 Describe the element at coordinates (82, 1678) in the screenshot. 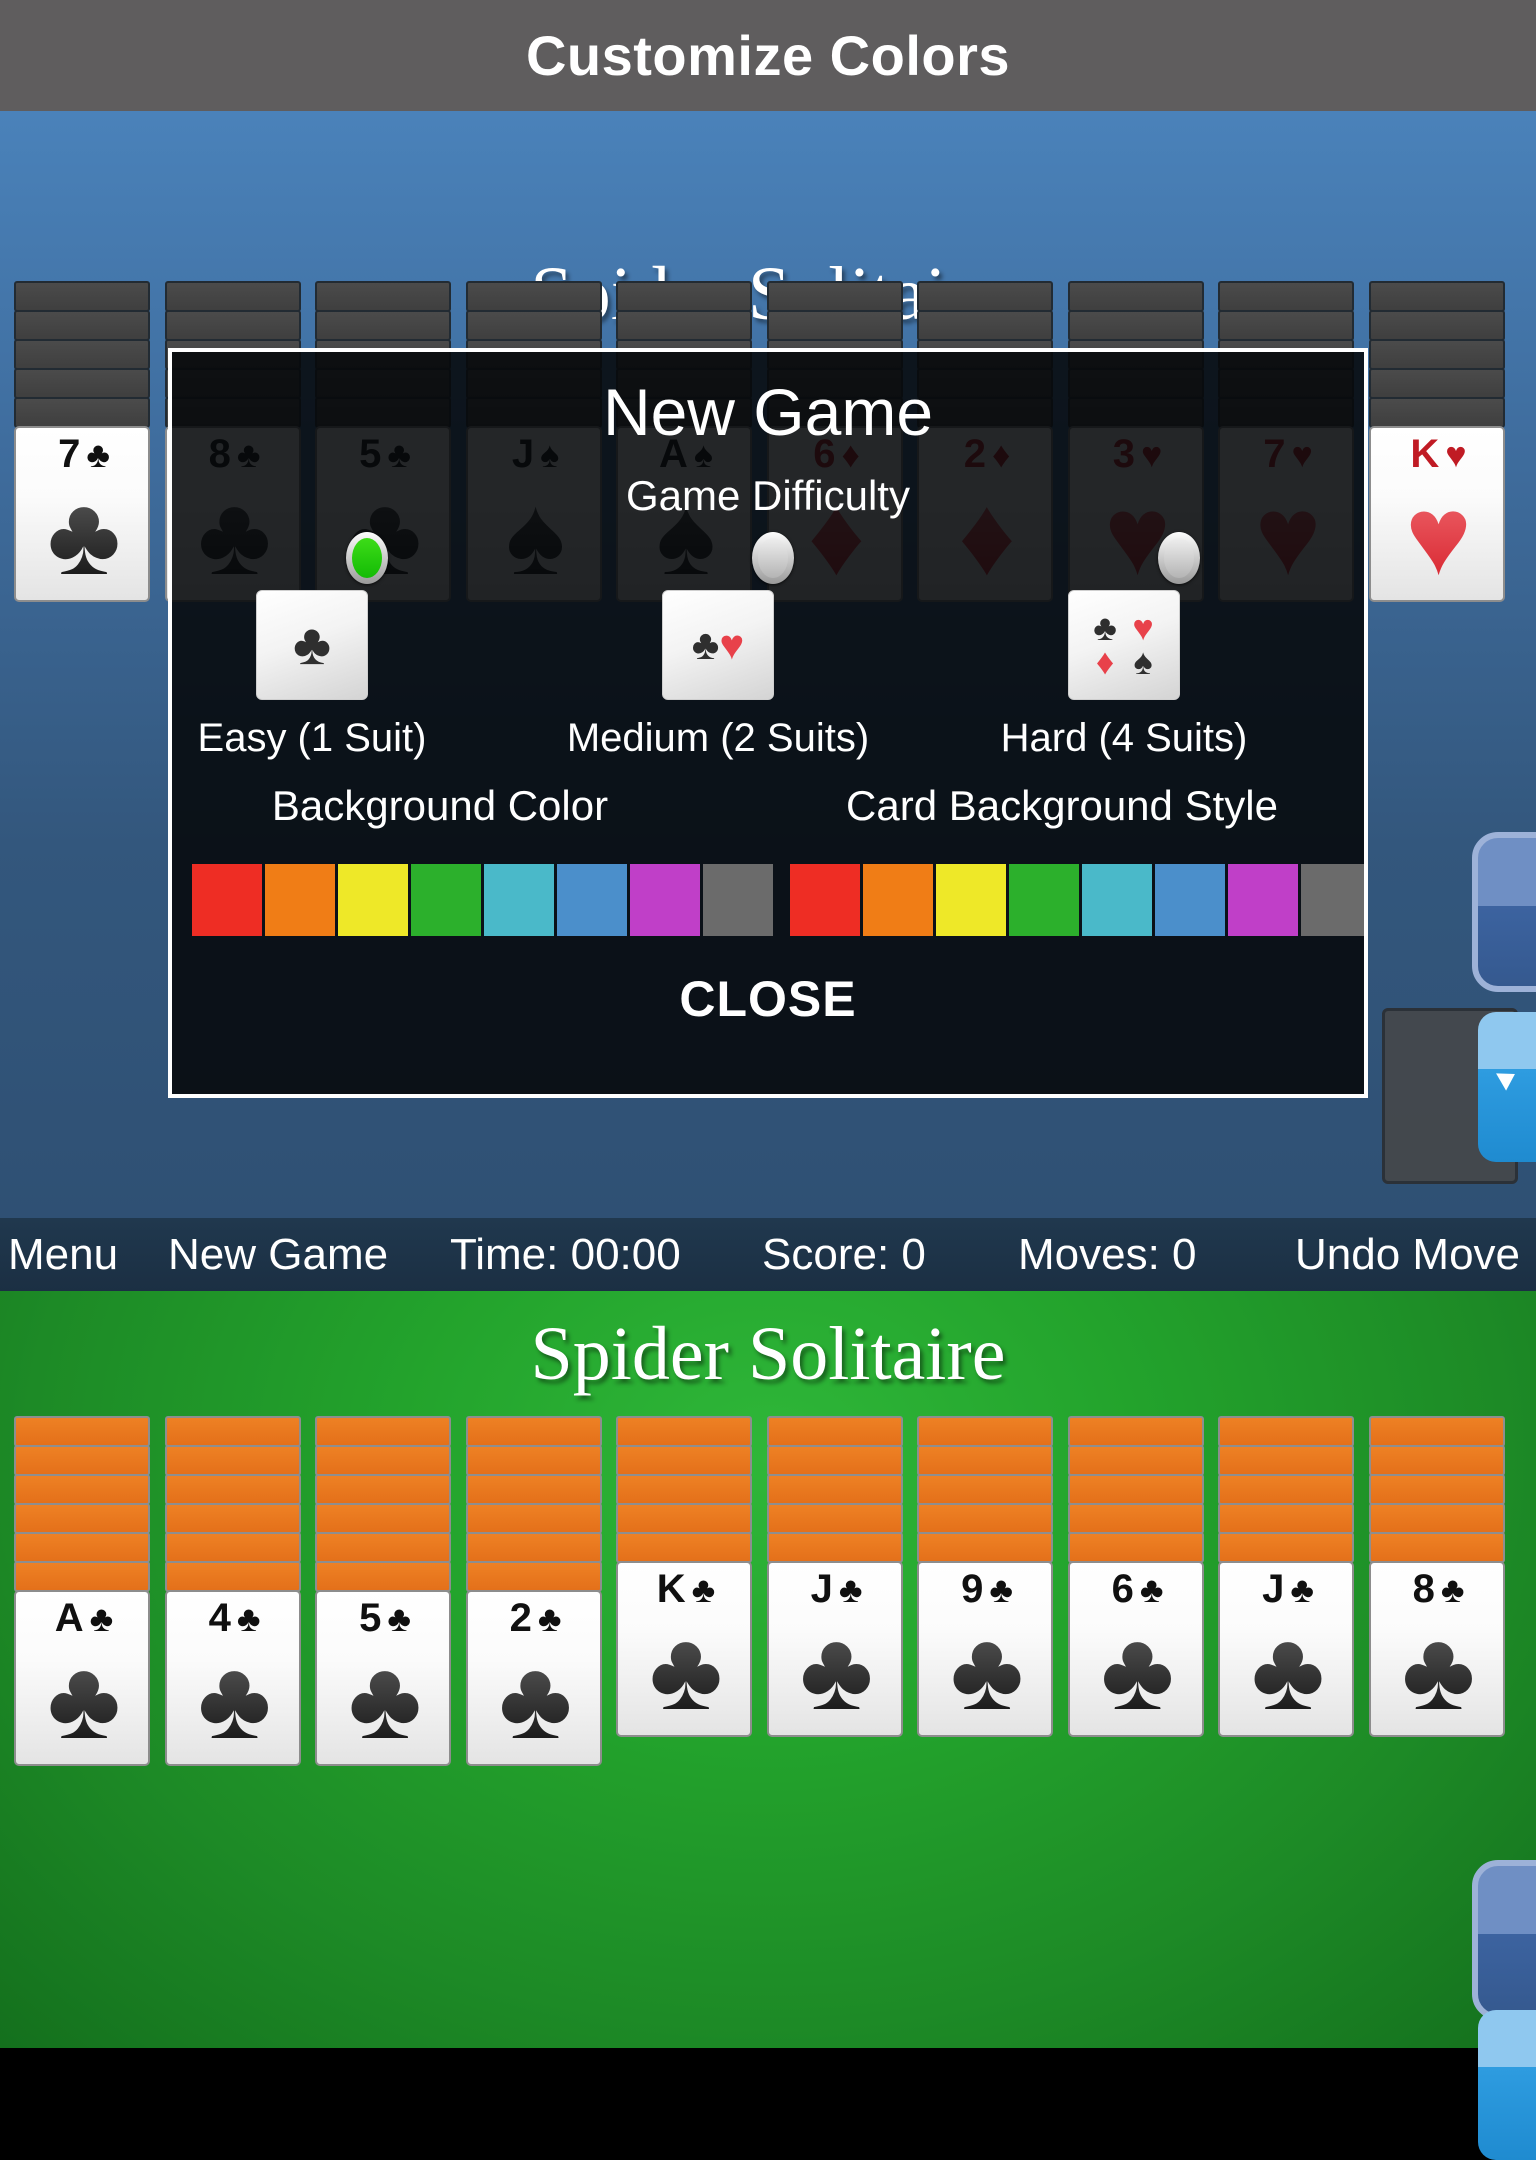

I see `card-face: A ♣ ♣` at that location.